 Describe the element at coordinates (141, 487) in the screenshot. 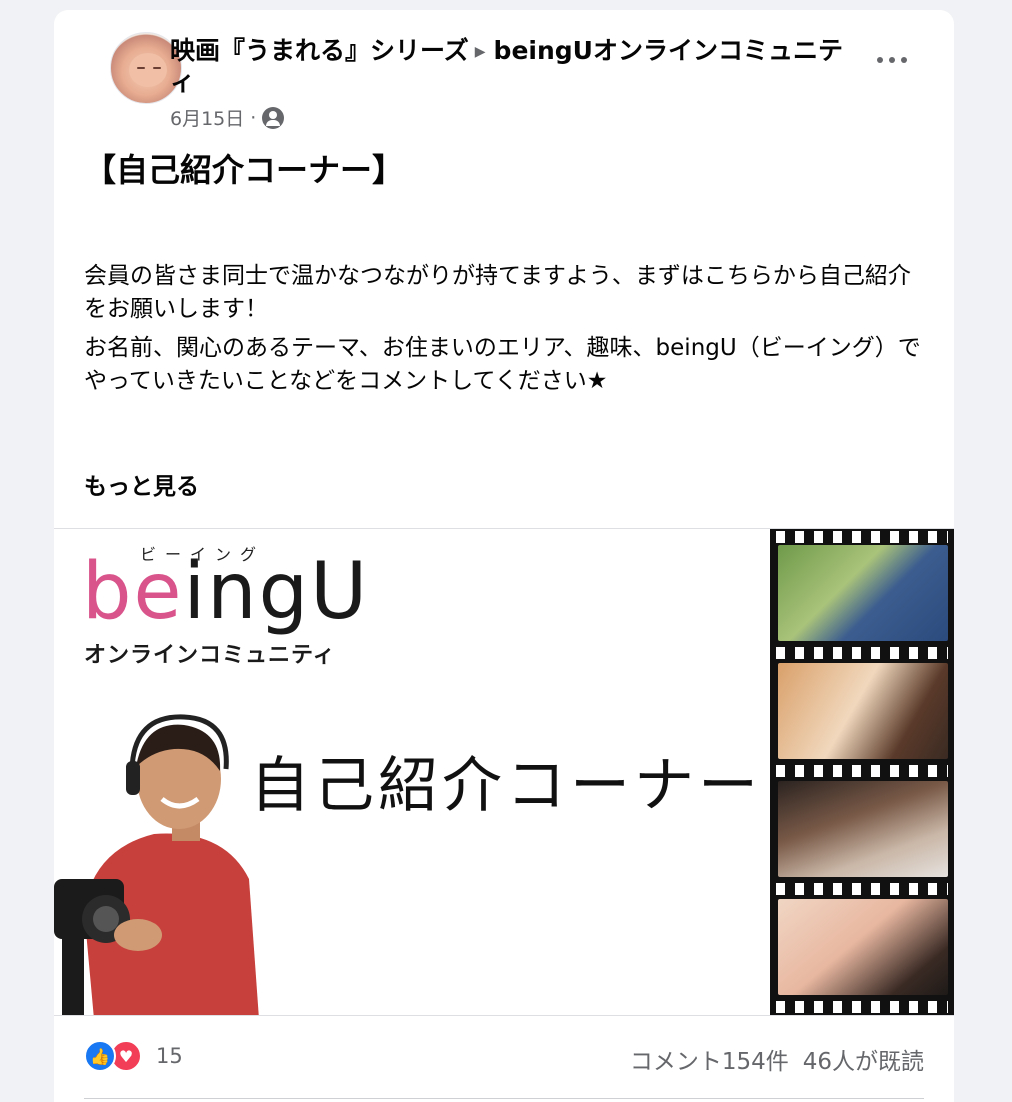

I see `see-more-link: もっと見る` at that location.